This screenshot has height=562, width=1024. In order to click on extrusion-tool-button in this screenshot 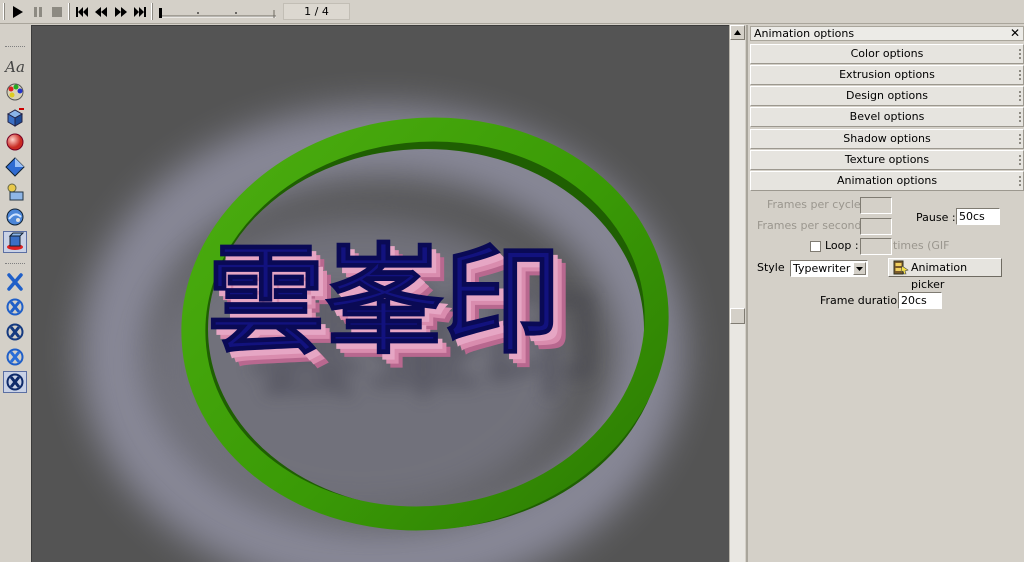, I will do `click(15, 117)`.